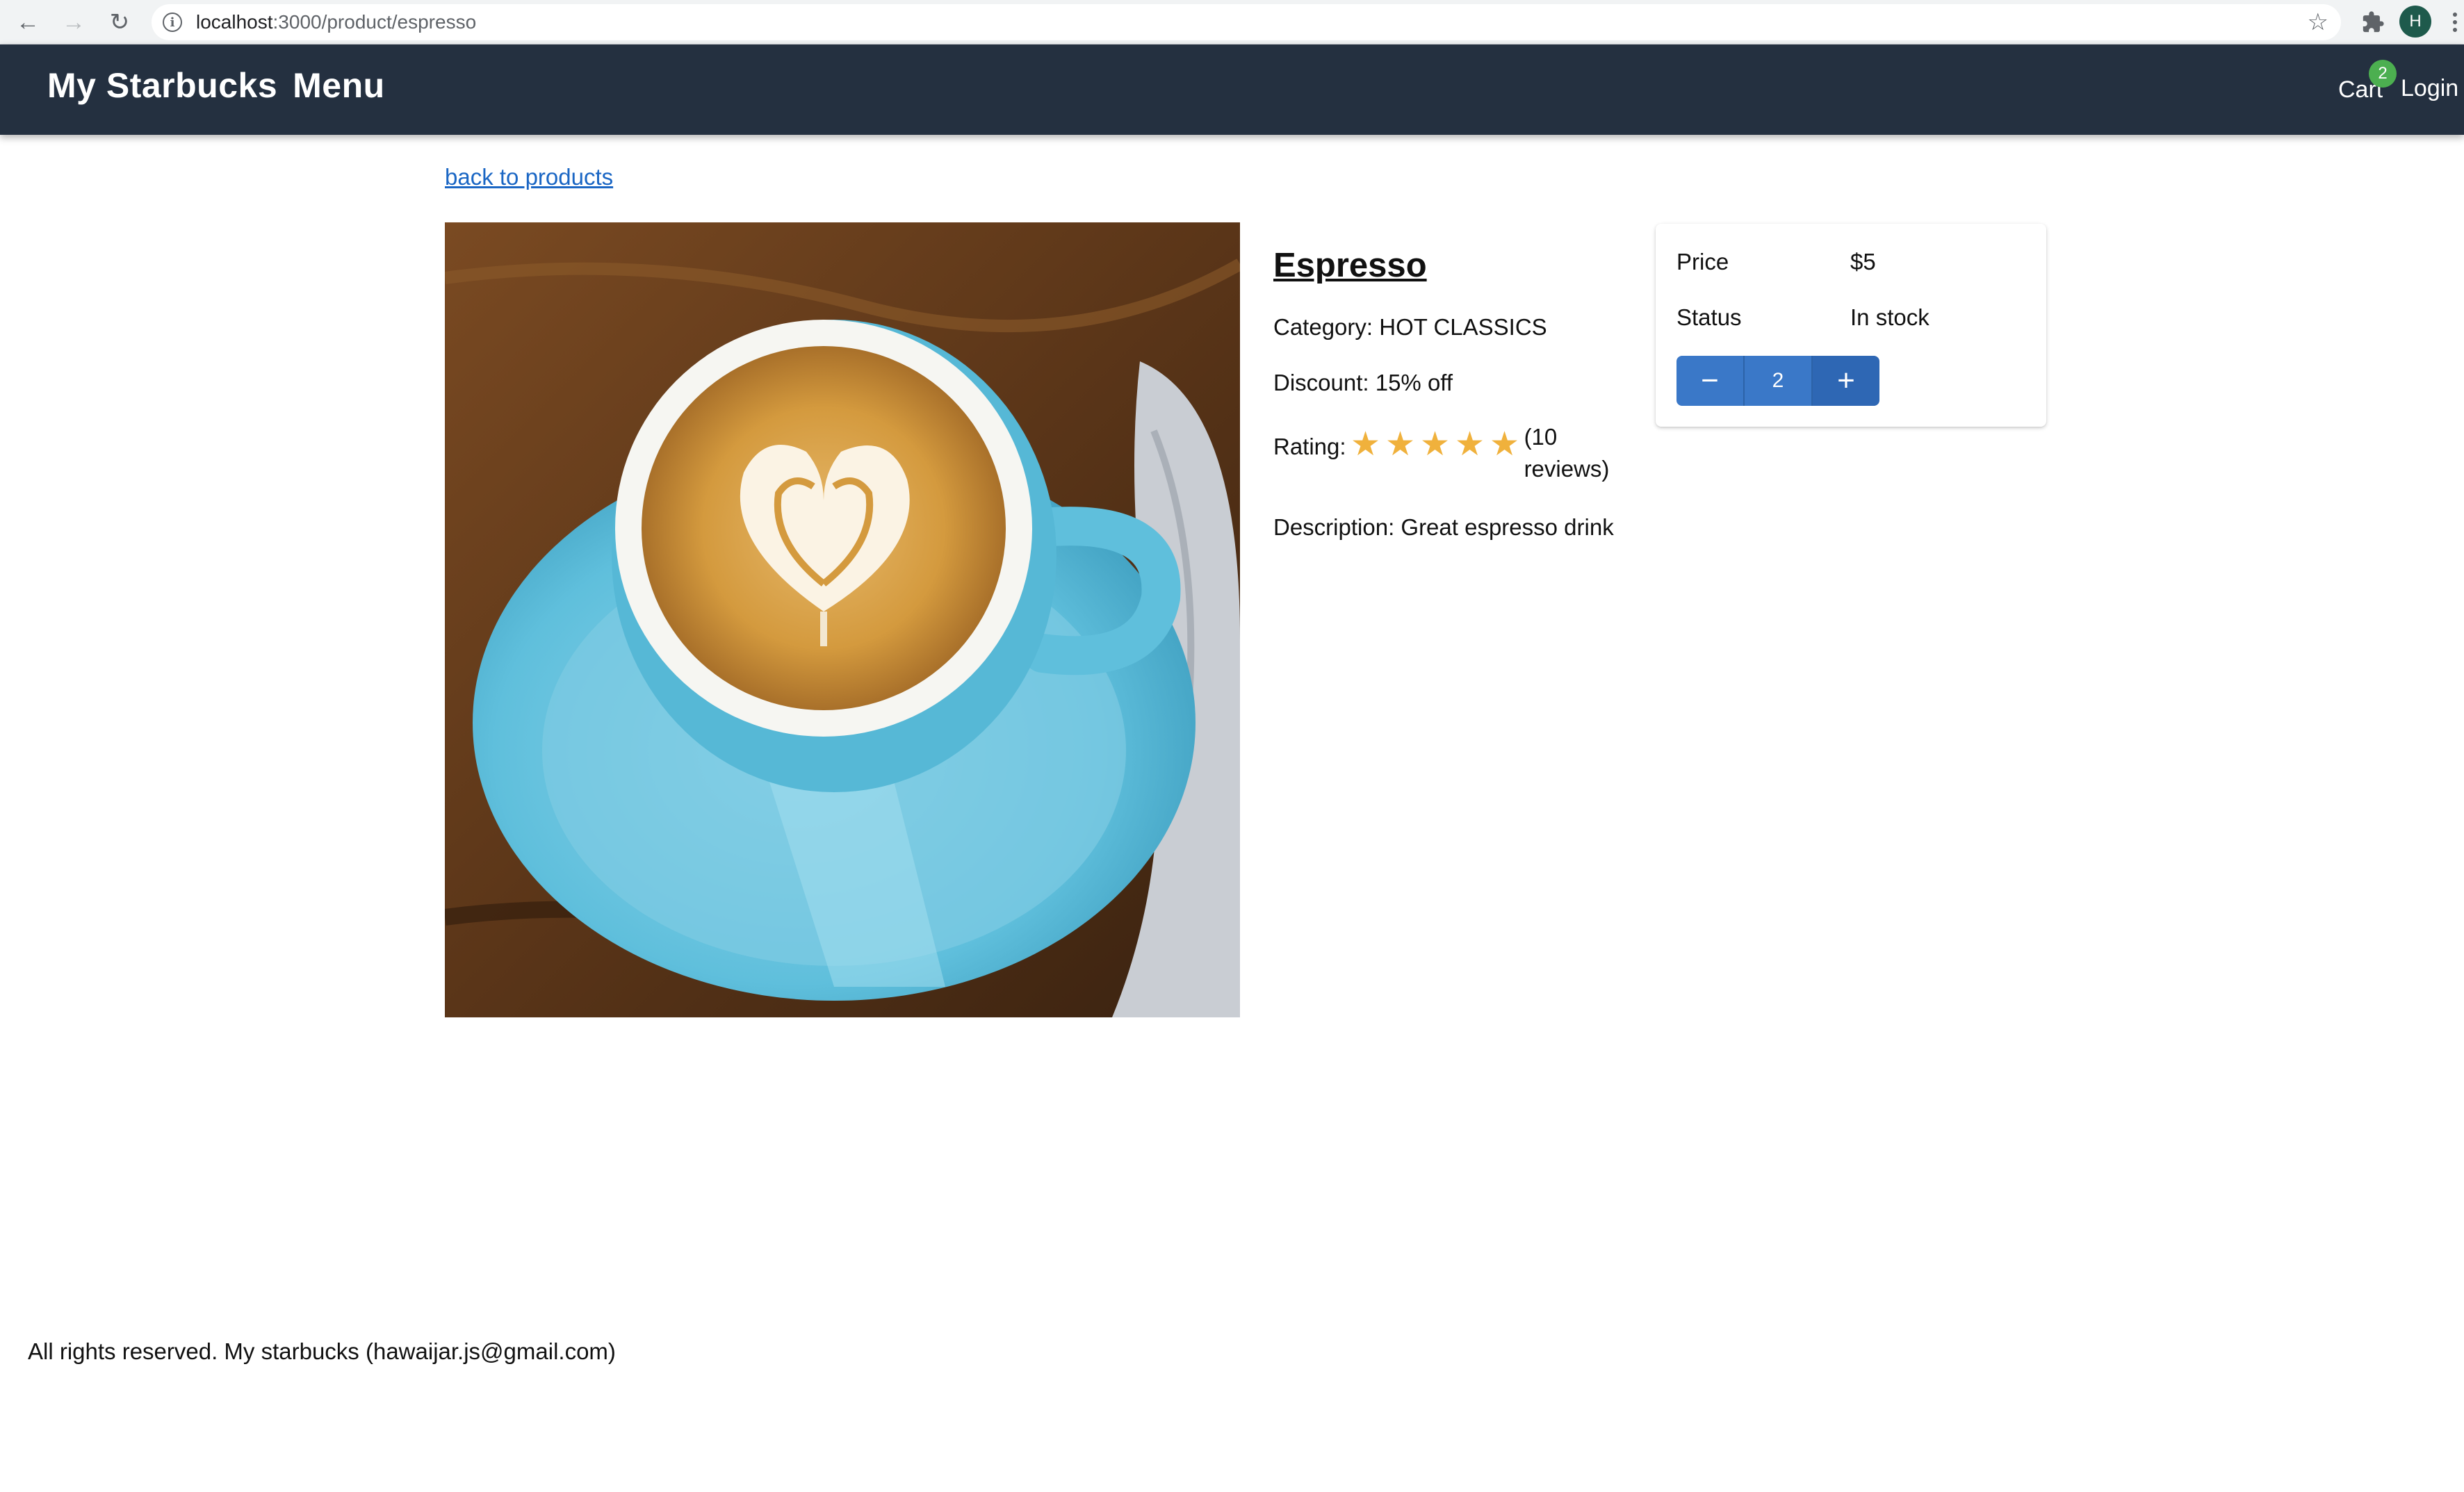 Image resolution: width=2464 pixels, height=1492 pixels. I want to click on increase-quantity-button: +, so click(1845, 381).